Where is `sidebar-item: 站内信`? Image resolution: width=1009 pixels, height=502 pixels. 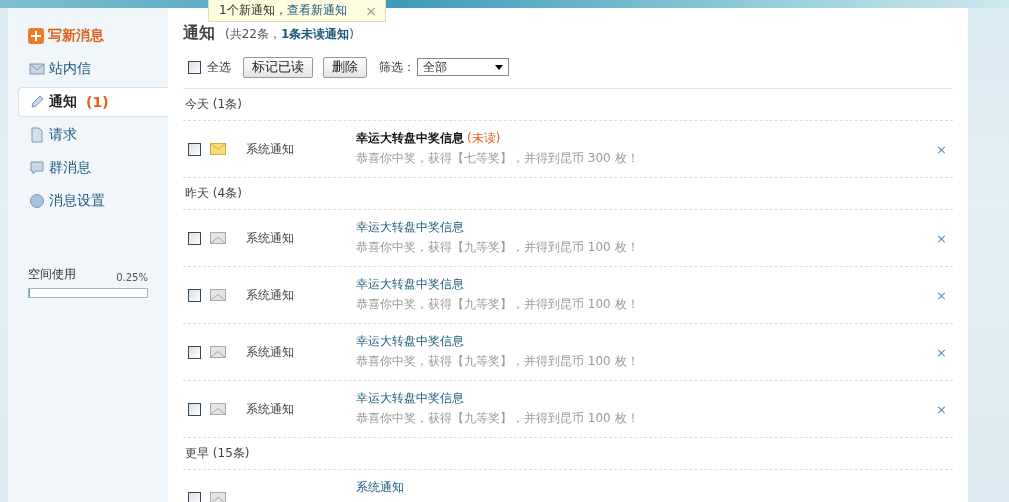 sidebar-item: 站内信 is located at coordinates (93, 69).